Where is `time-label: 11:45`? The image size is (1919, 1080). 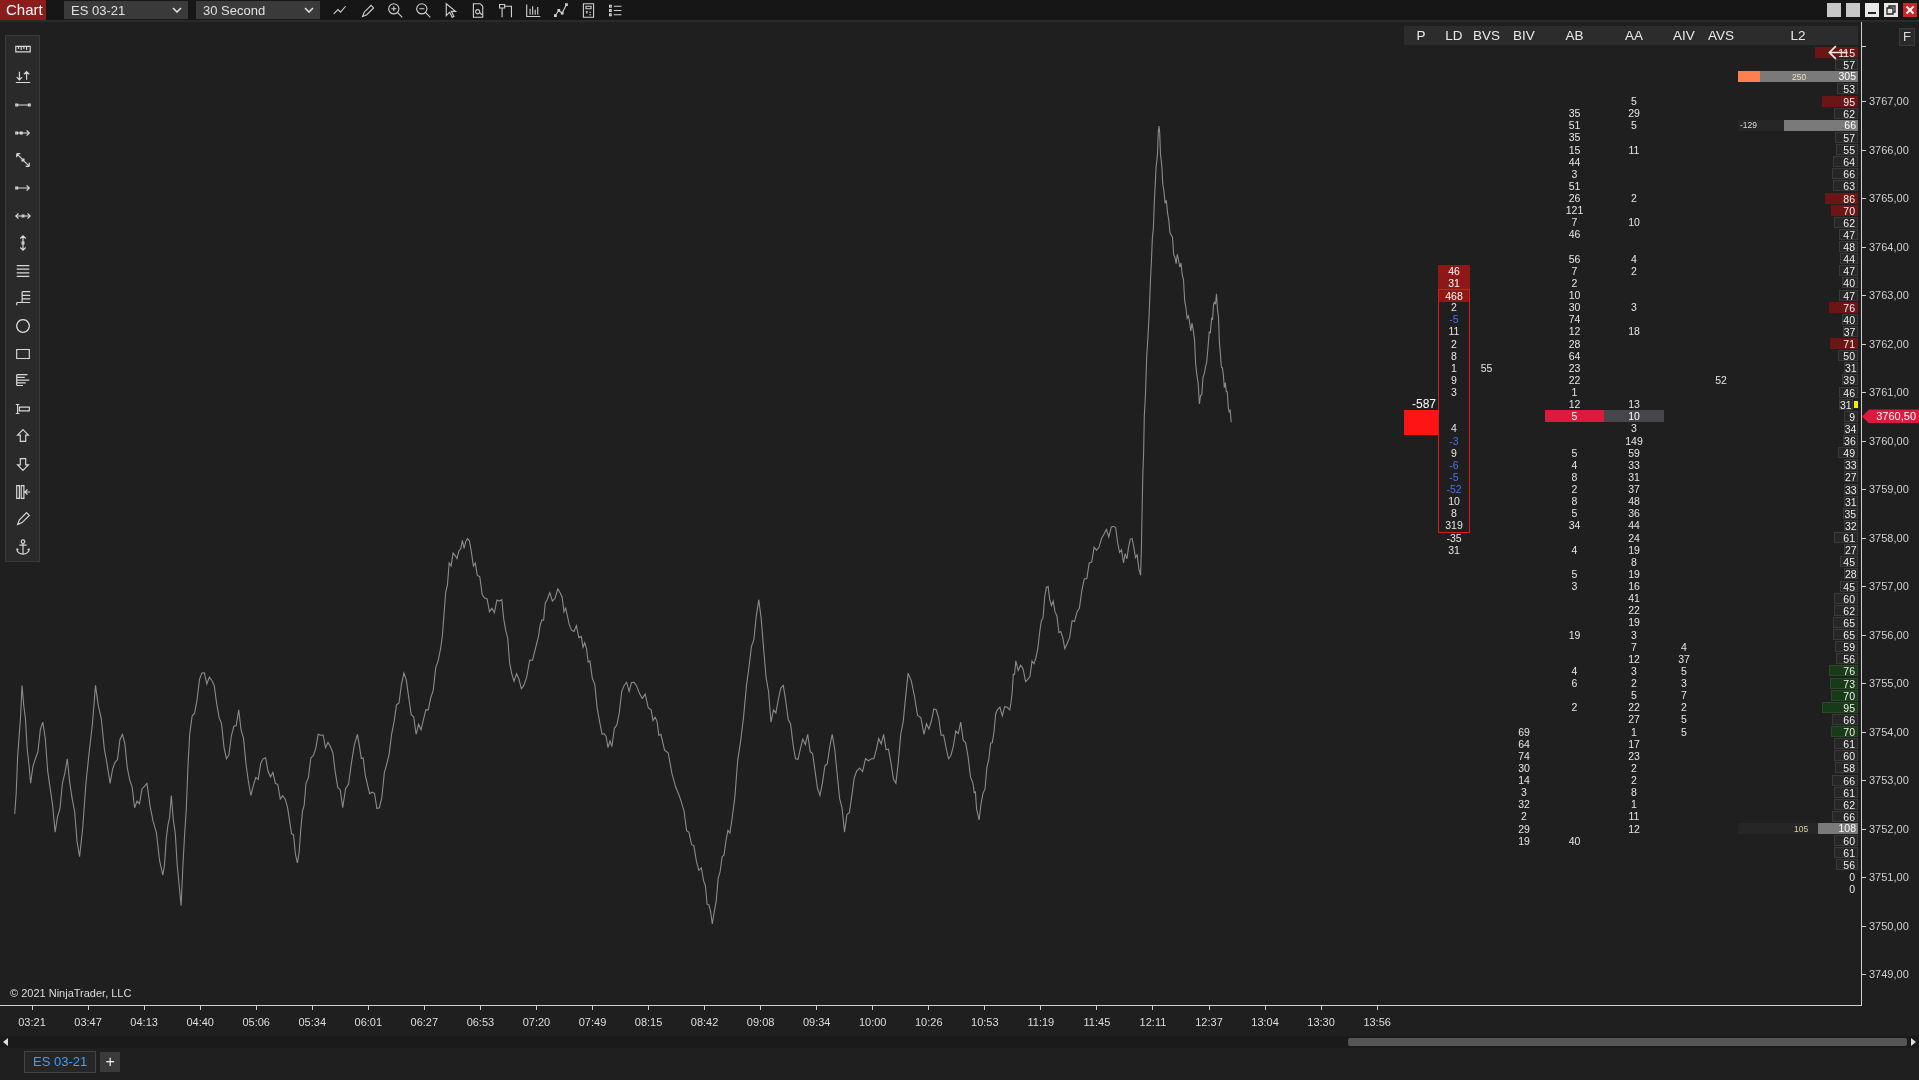 time-label: 11:45 is located at coordinates (1097, 1022).